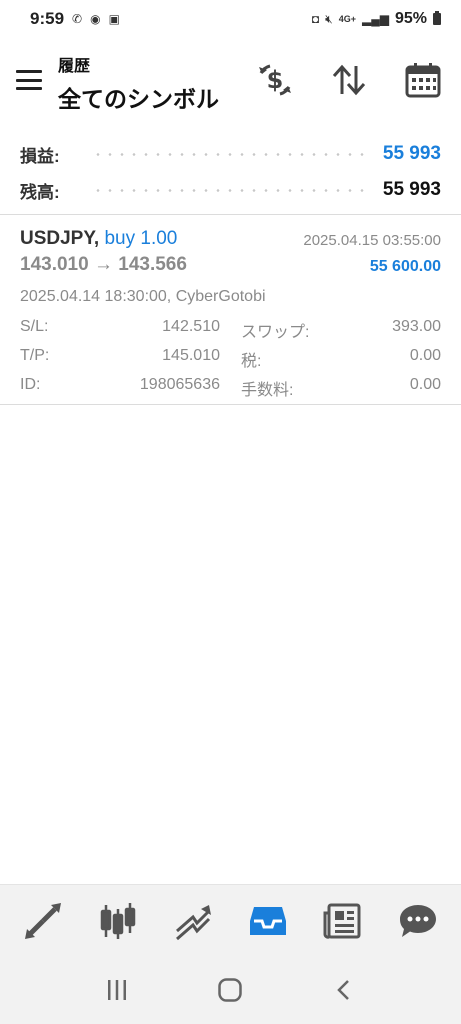  What do you see at coordinates (230, 386) in the screenshot?
I see `detail-row: ID: 198065636 手数料: 0.00` at bounding box center [230, 386].